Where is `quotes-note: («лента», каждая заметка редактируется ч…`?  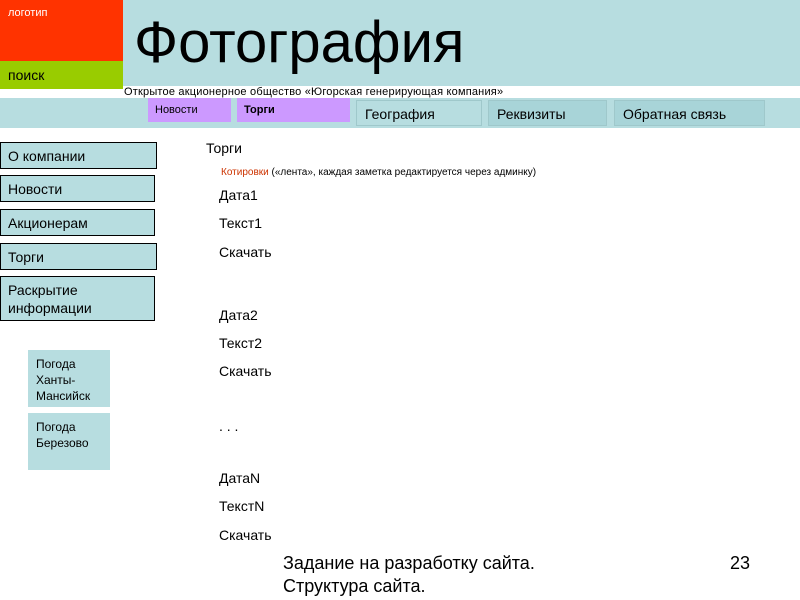 quotes-note: («лента», каждая заметка редактируется ч… is located at coordinates (404, 172).